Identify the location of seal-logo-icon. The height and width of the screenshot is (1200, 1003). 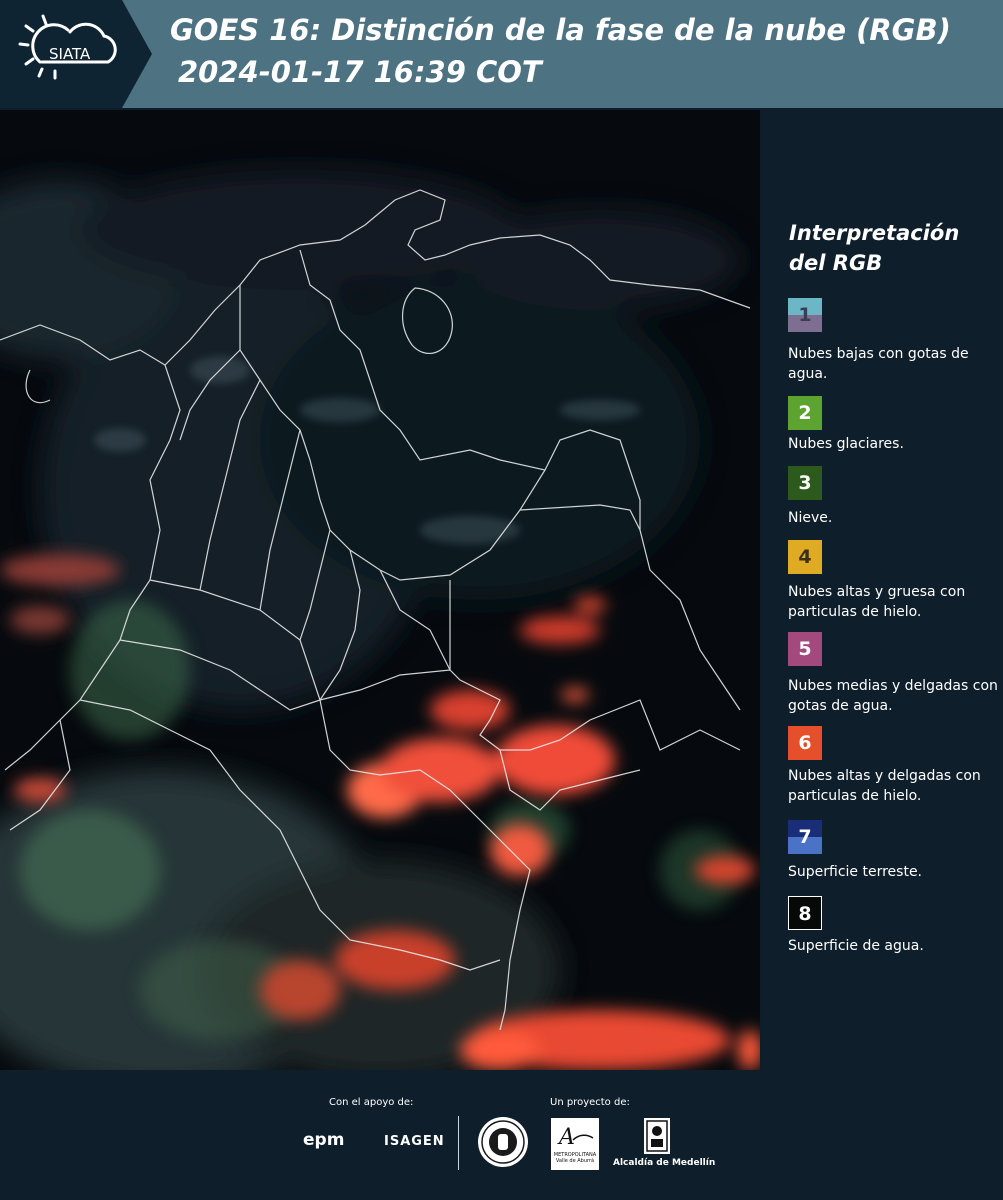
(503, 1142).